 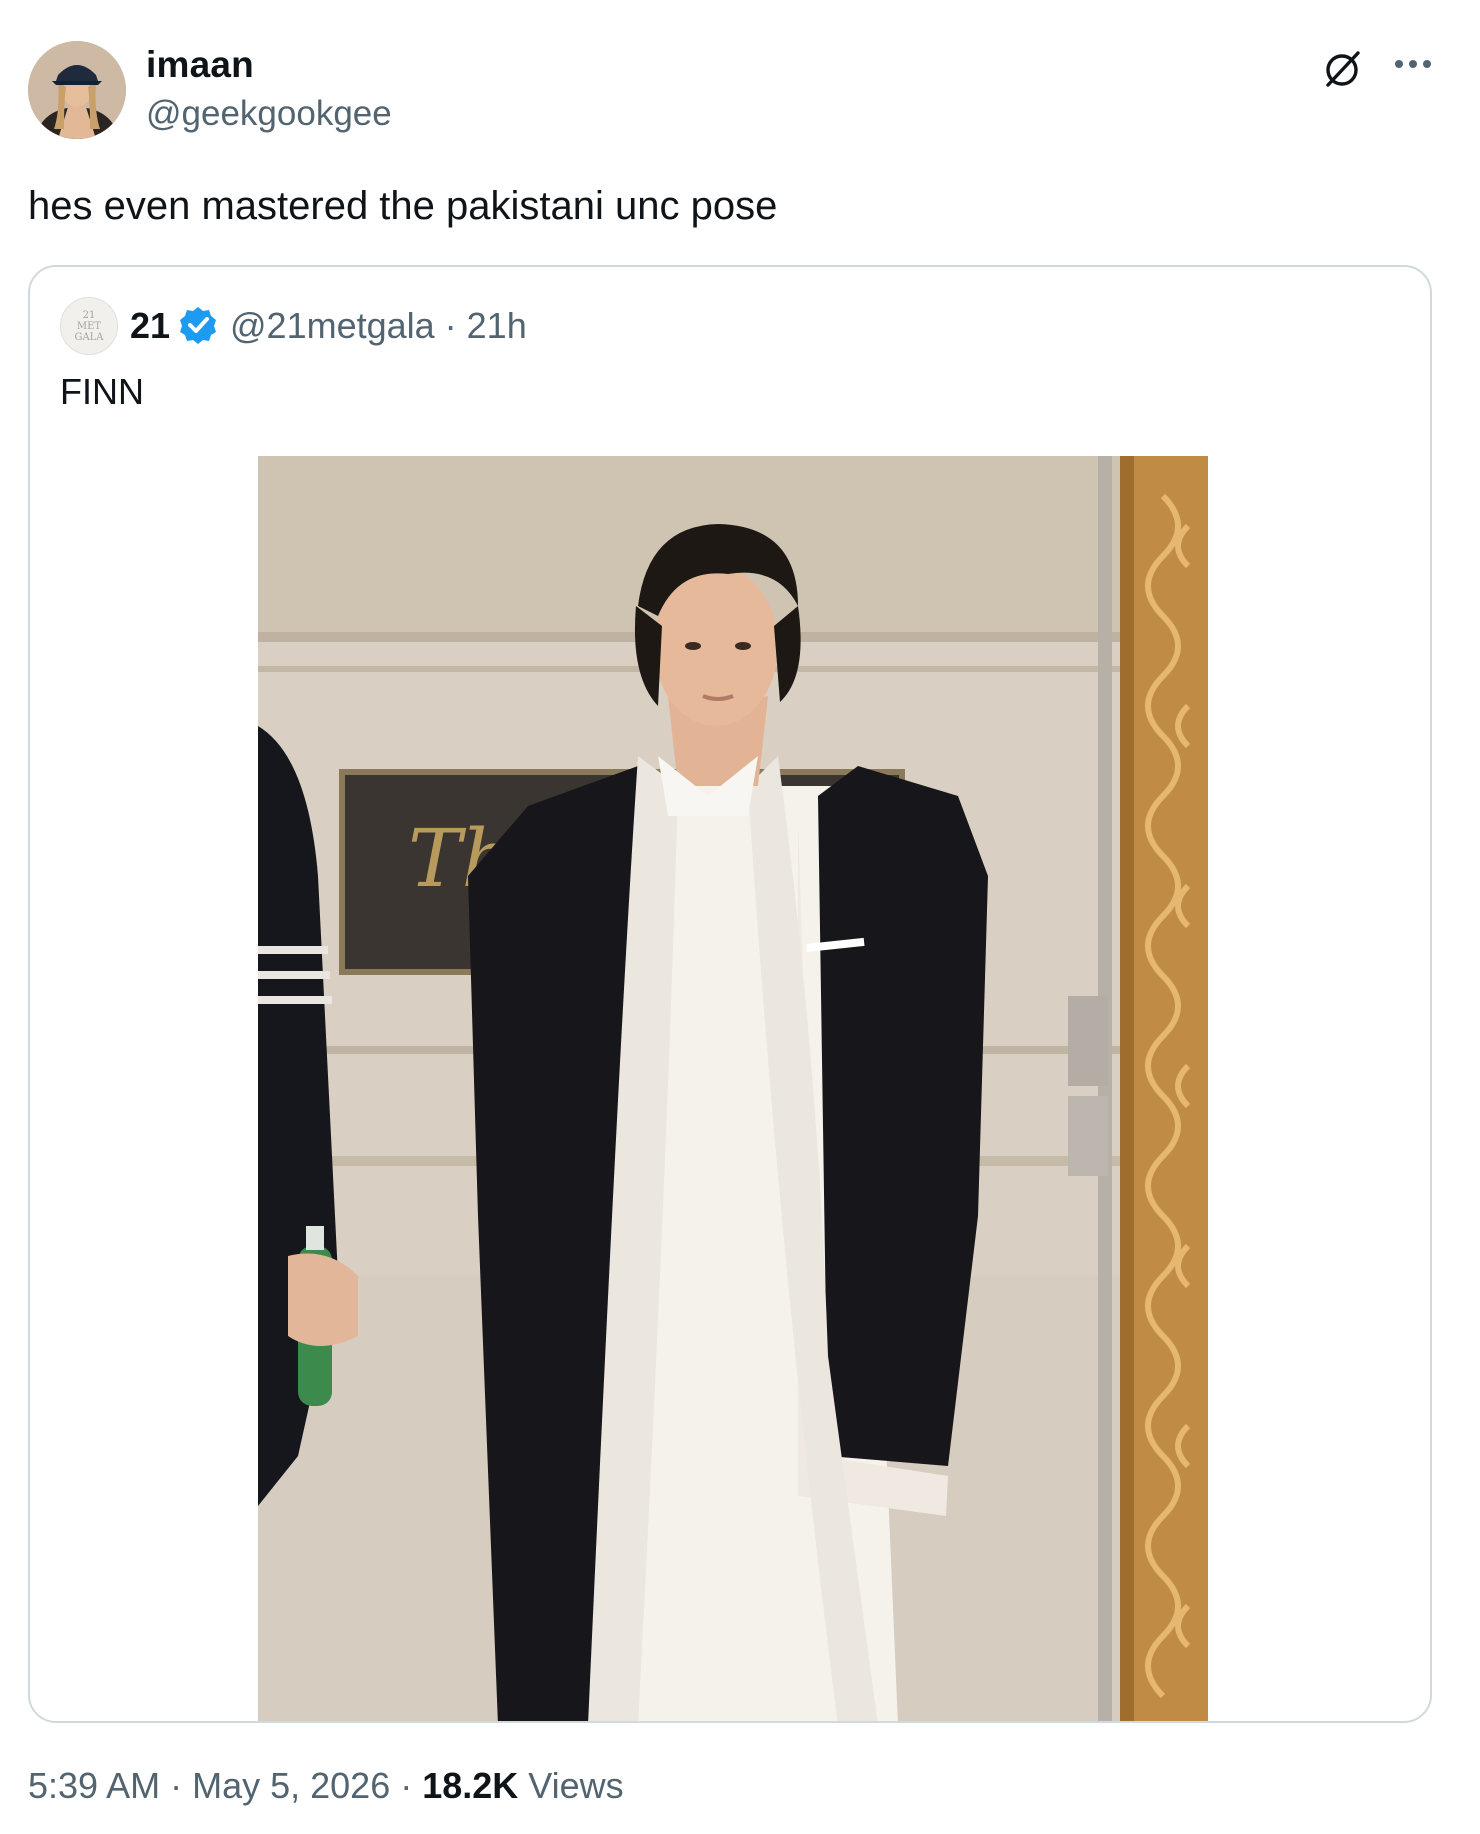 What do you see at coordinates (1413, 64) in the screenshot?
I see `more-options-icon` at bounding box center [1413, 64].